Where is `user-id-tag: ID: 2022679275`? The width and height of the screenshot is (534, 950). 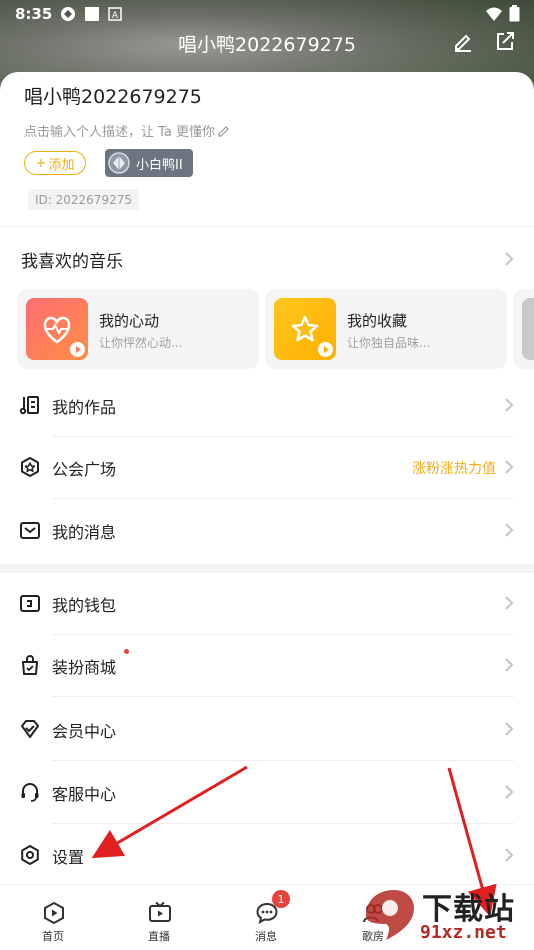 user-id-tag: ID: 2022679275 is located at coordinates (83, 199).